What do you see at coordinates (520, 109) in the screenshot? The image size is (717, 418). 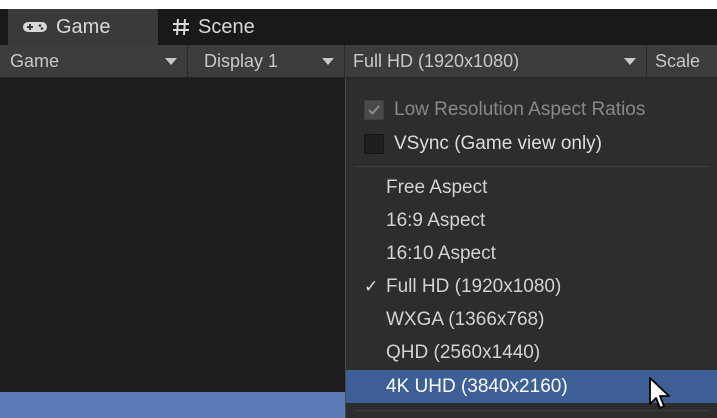 I see `low-res-label: Low Resolution Aspect Ratios` at bounding box center [520, 109].